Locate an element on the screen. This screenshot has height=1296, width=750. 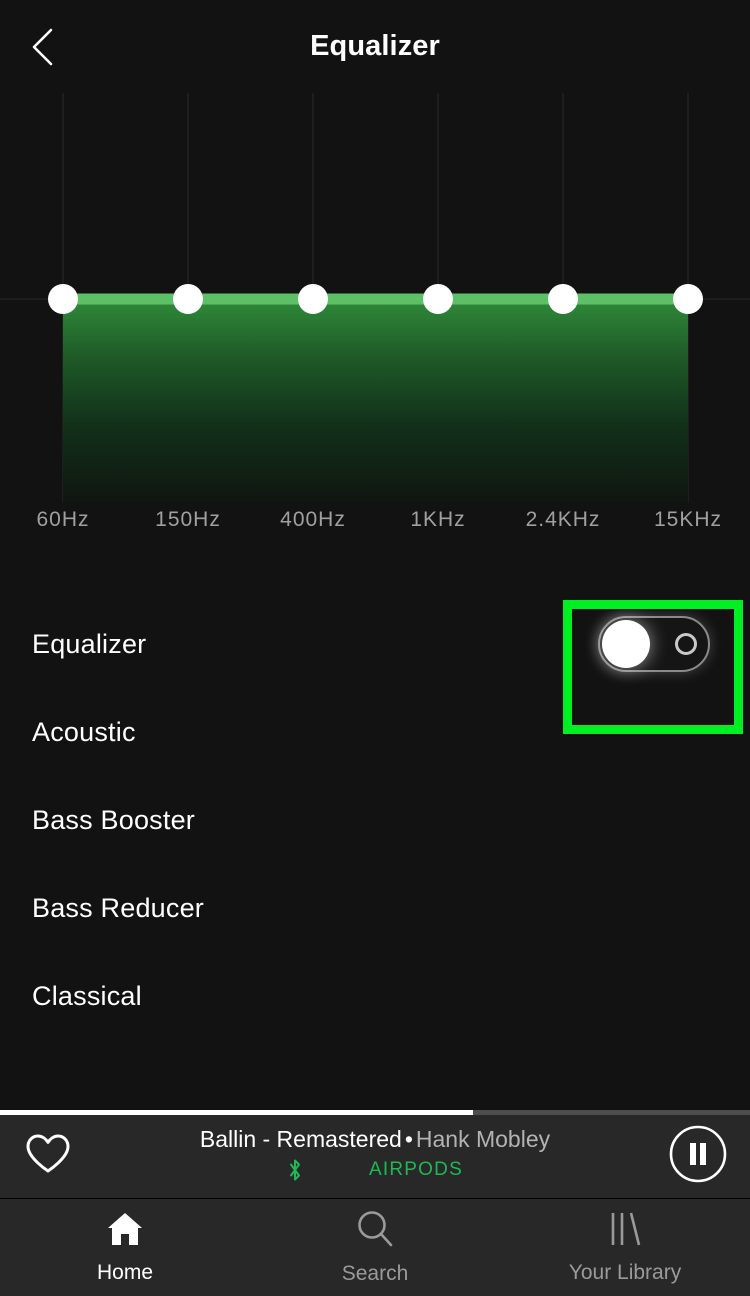
bluetooth-icon is located at coordinates (295, 1170).